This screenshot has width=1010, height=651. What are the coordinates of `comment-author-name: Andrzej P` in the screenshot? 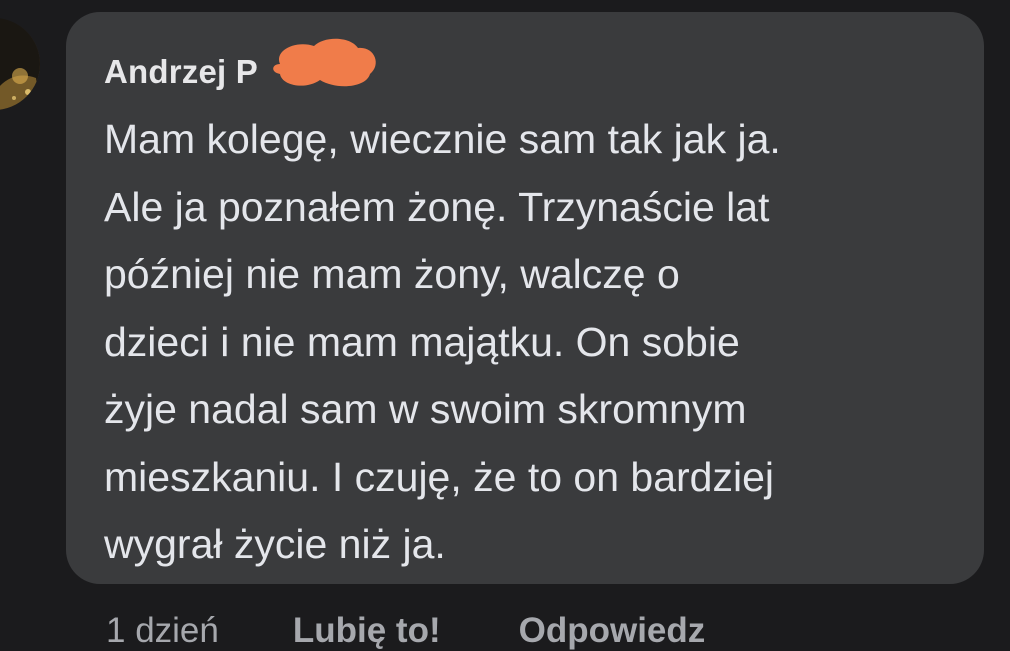 It's located at (181, 72).